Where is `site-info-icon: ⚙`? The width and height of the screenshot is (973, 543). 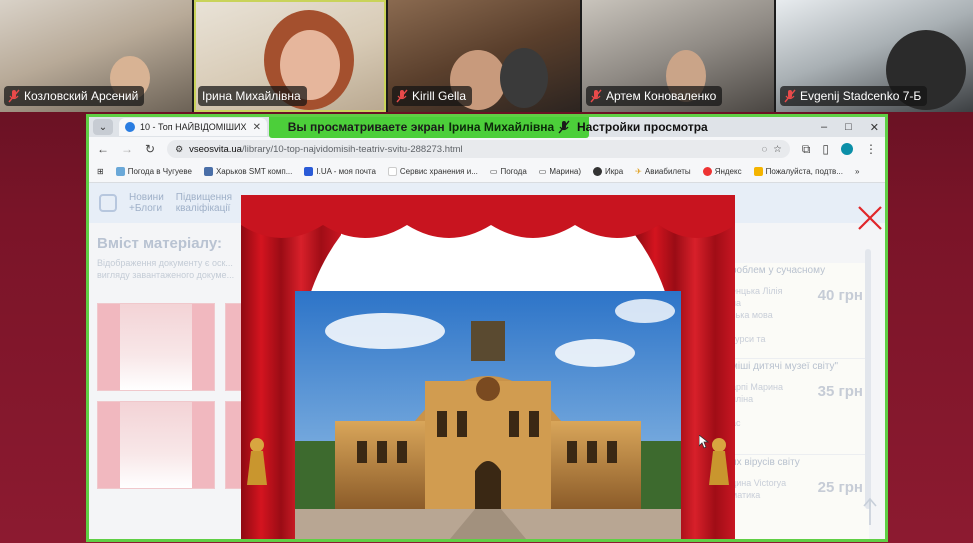
site-info-icon: ⚙ is located at coordinates (179, 149).